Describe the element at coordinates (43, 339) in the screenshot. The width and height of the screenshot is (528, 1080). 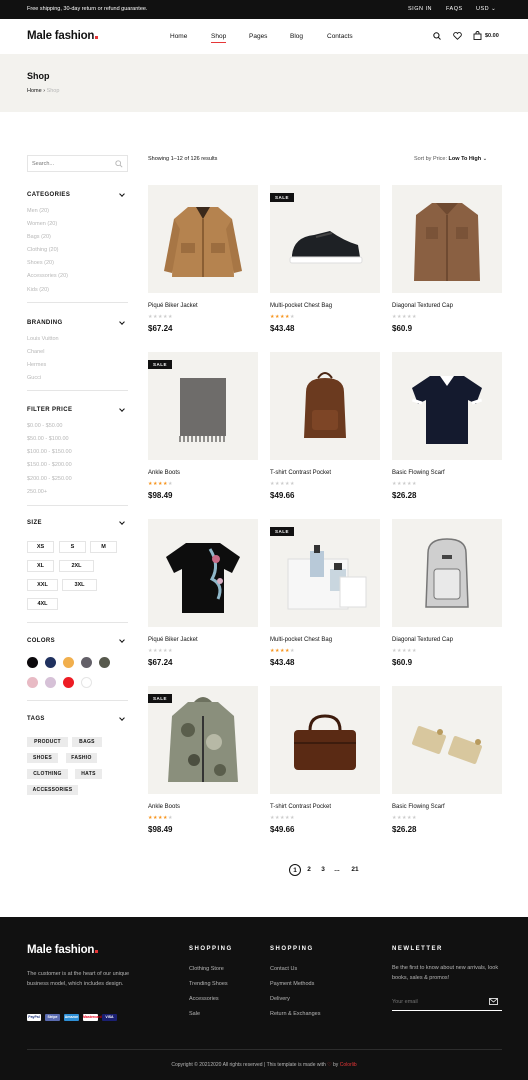
I see `brand-item: Louis Vuitton` at that location.